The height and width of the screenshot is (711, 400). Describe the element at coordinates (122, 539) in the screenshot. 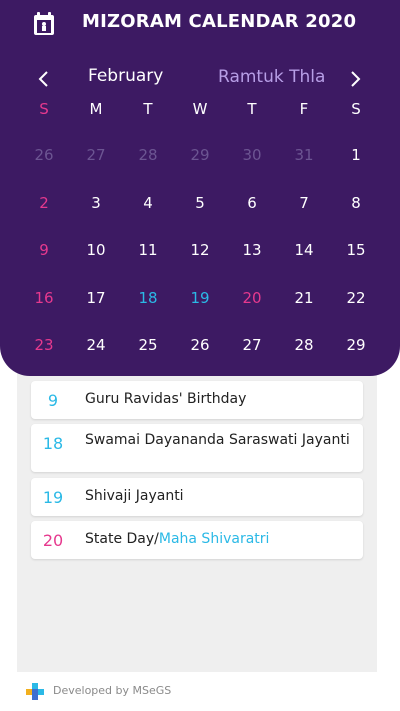

I see `event-title-main: State Day/` at that location.